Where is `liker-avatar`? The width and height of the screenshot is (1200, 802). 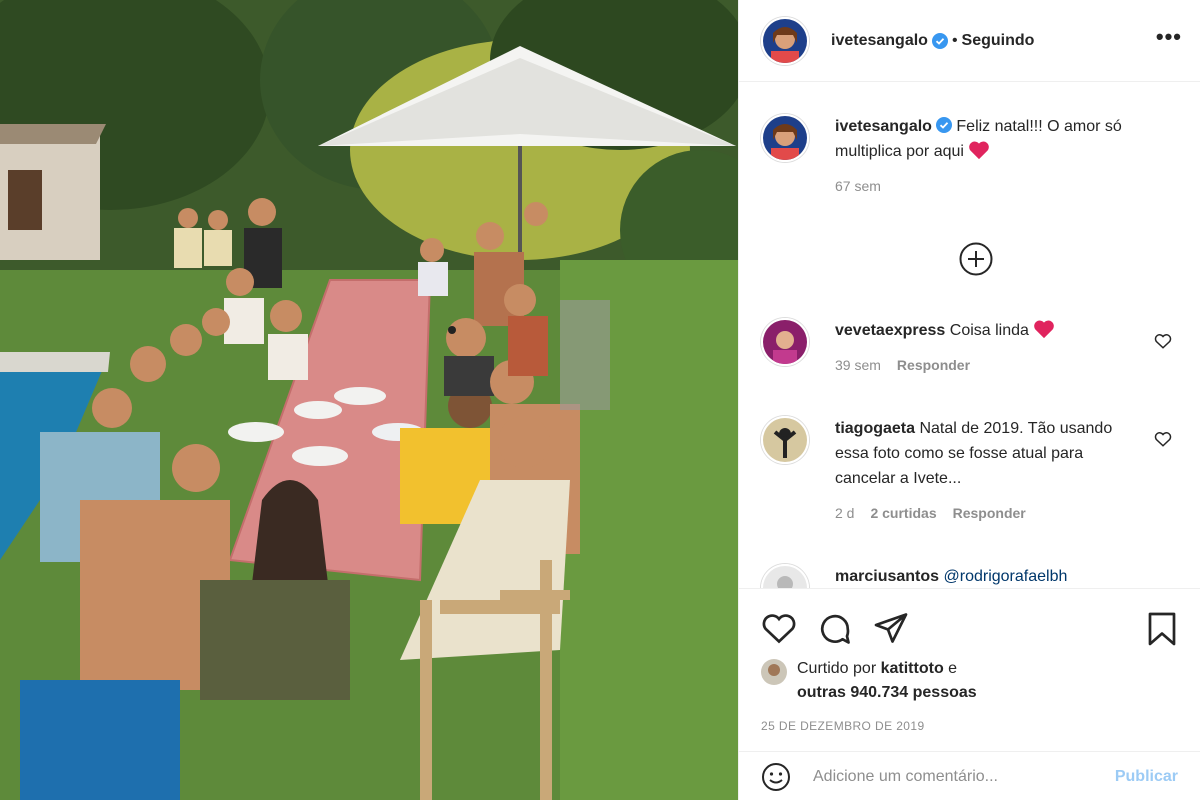 liker-avatar is located at coordinates (774, 672).